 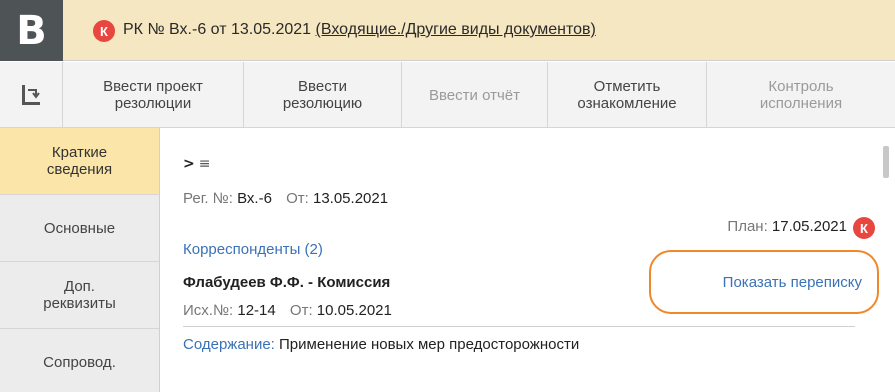 What do you see at coordinates (219, 29) in the screenshot?
I see `document-title-text: РК № Вх.-6 от 13.05.2021` at bounding box center [219, 29].